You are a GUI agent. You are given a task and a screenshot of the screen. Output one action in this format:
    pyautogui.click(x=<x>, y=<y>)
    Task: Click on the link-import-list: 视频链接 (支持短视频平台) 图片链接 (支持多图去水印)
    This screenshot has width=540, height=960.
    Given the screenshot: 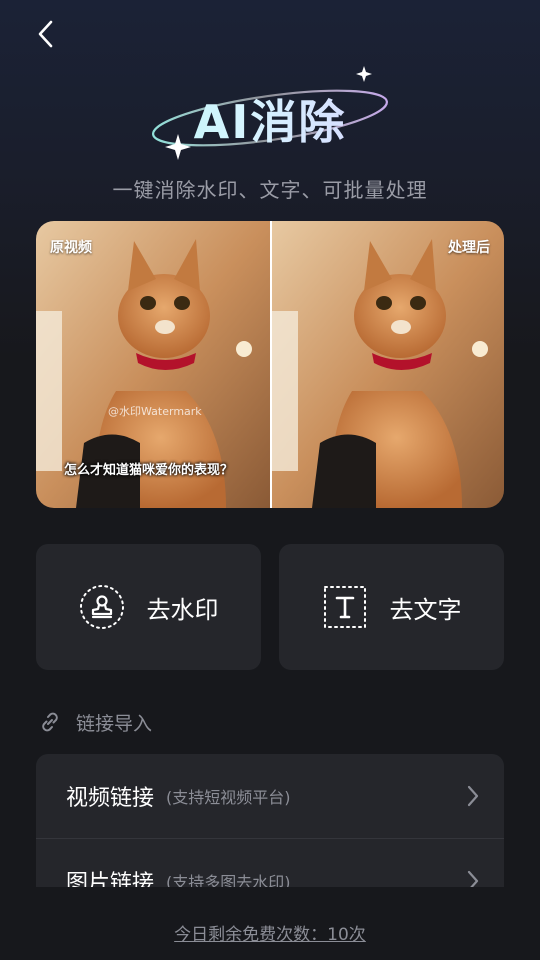 What is the action you would take?
    pyautogui.click(x=270, y=820)
    